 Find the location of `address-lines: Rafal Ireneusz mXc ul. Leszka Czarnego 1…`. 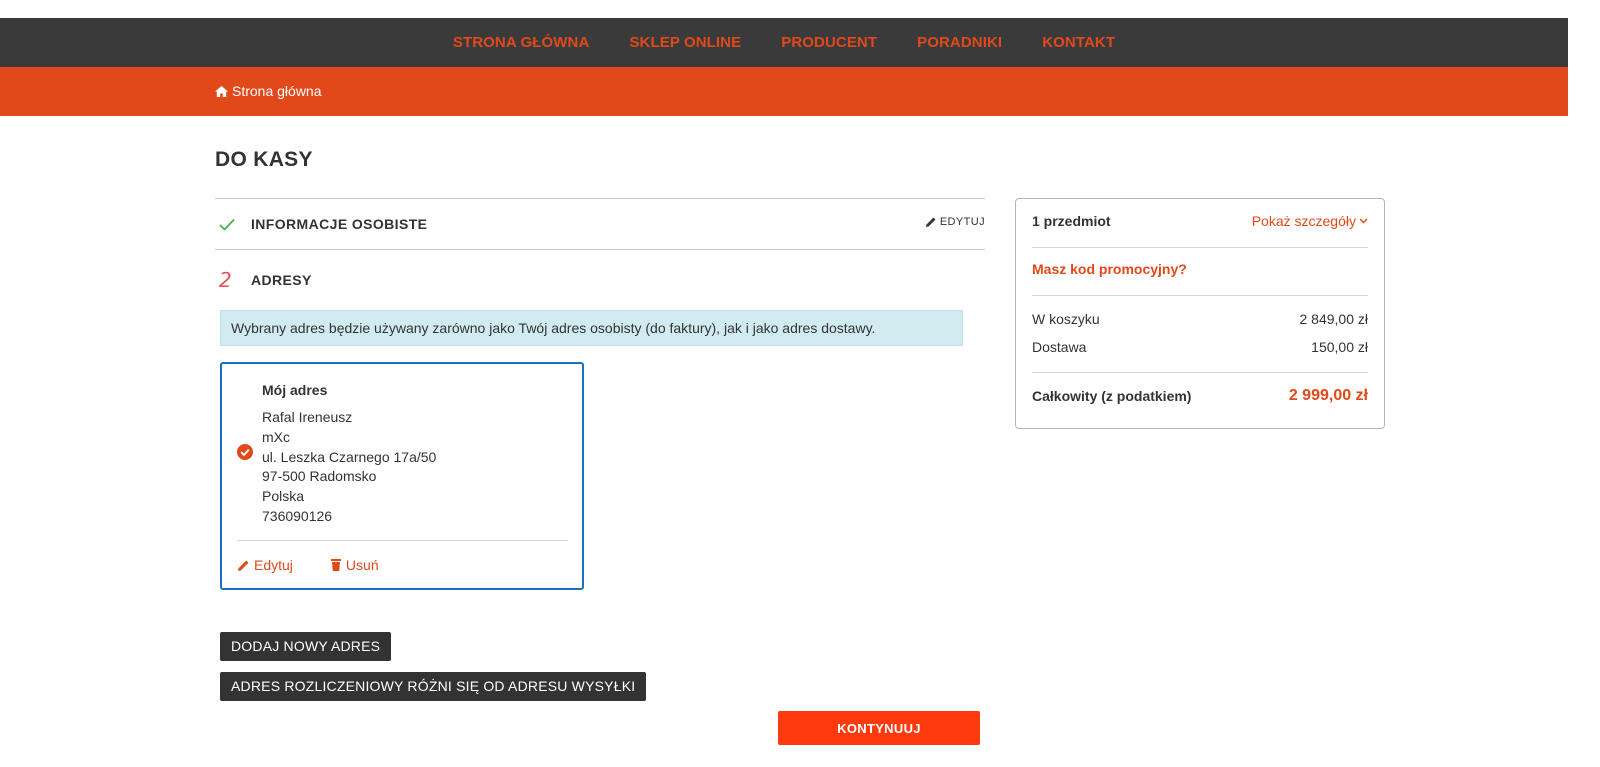

address-lines: Rafal Ireneusz mXc ul. Leszka Czarnego 1… is located at coordinates (349, 467).